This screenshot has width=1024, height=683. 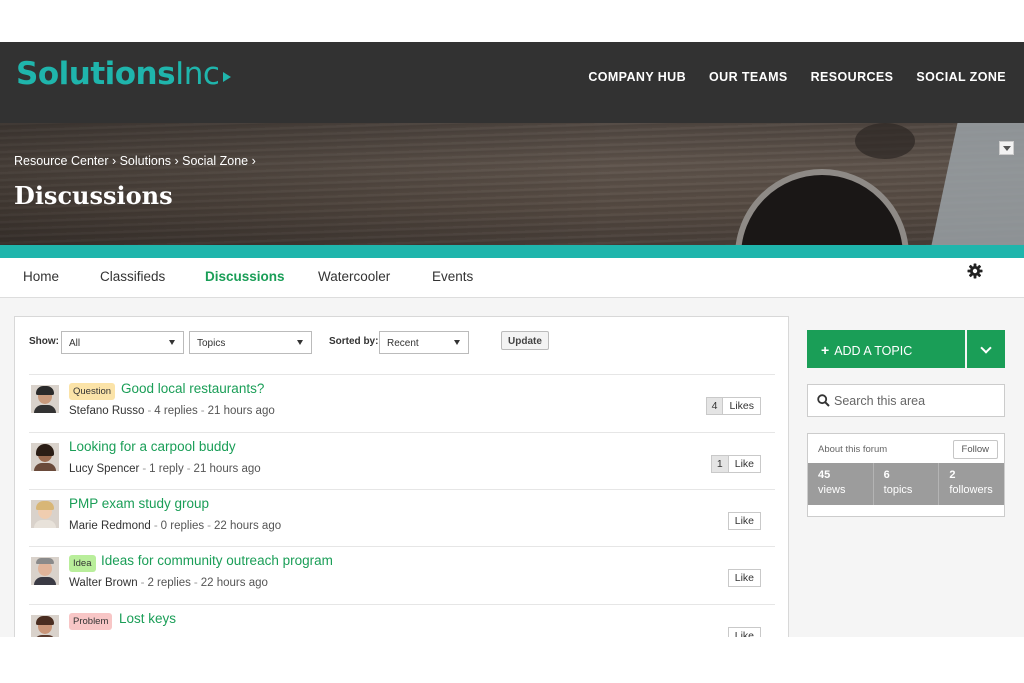 I want to click on tab-home: Home, so click(x=41, y=276).